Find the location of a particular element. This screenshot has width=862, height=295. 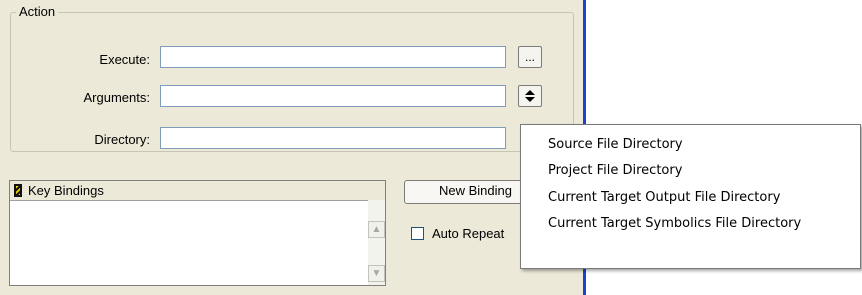

scroll-down-arrow-icon: ▼ is located at coordinates (376, 273).